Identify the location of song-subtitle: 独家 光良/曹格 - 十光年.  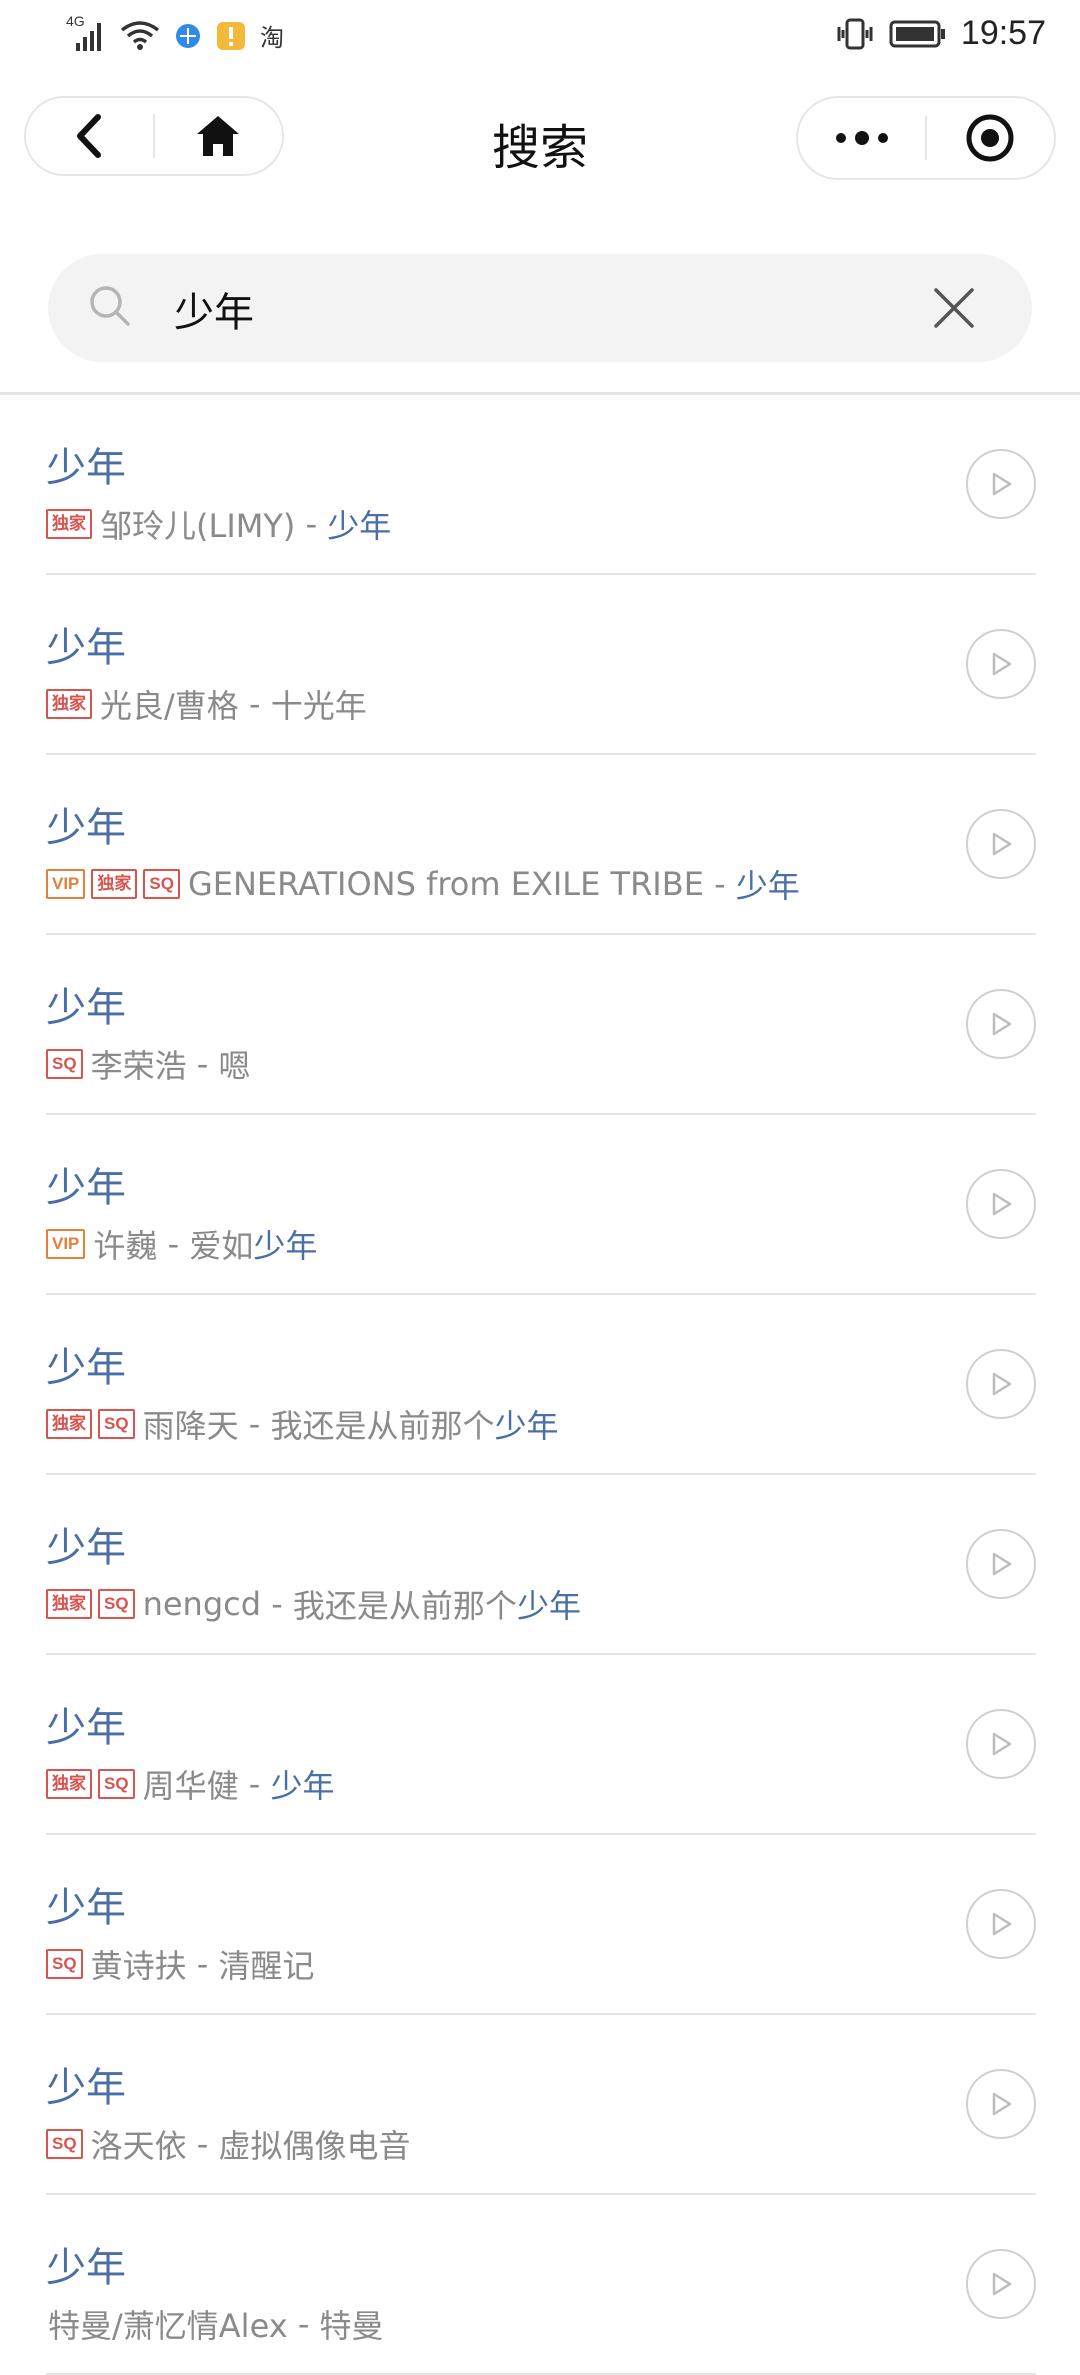
(206, 704).